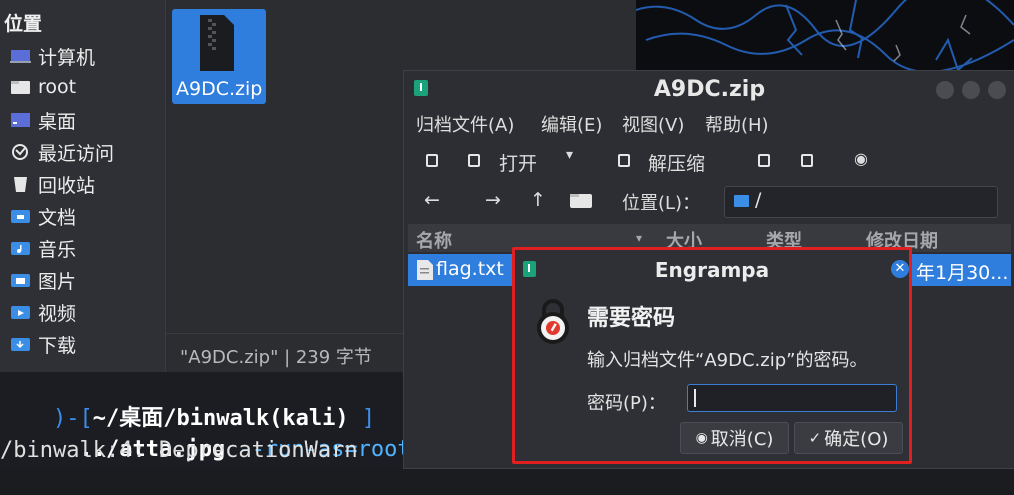 The width and height of the screenshot is (1014, 495). What do you see at coordinates (518, 162) in the screenshot?
I see `open-button: 打开` at bounding box center [518, 162].